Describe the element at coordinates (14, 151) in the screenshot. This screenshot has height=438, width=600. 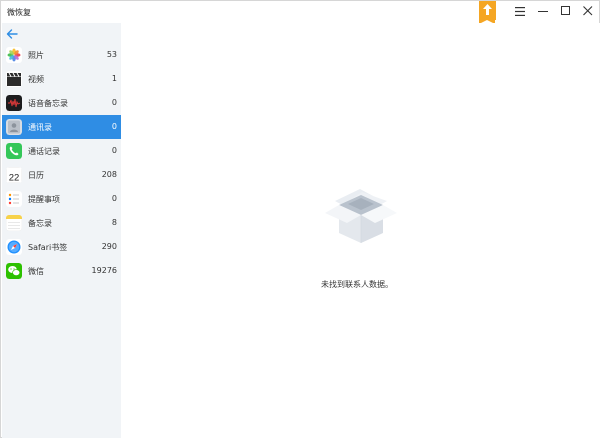
I see `phone-icon` at that location.